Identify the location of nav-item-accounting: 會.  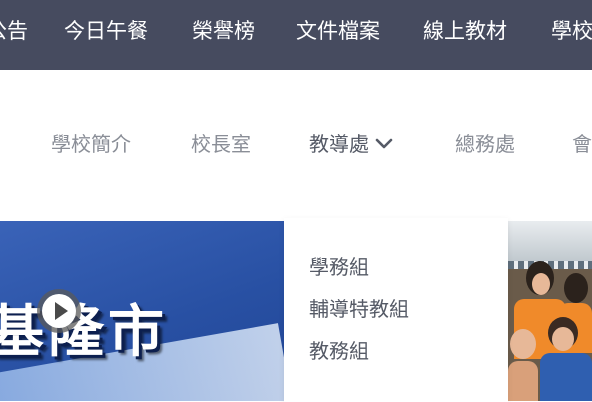
(582, 144).